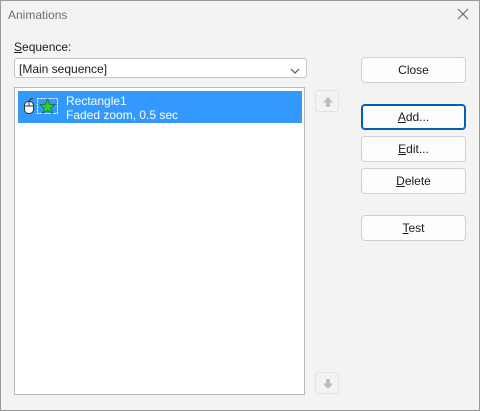  Describe the element at coordinates (43, 47) in the screenshot. I see `sequence-label: Sequence:` at that location.